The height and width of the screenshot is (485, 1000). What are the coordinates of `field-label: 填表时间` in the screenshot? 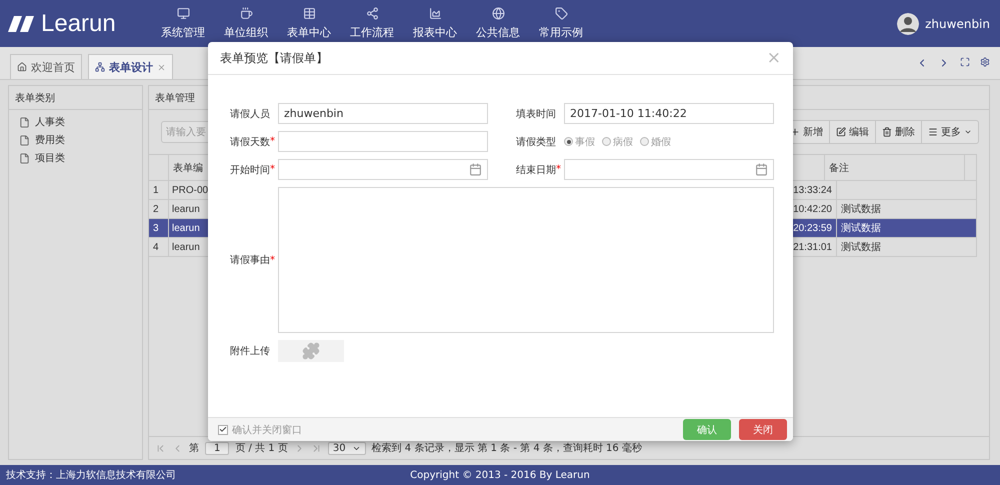 It's located at (536, 114).